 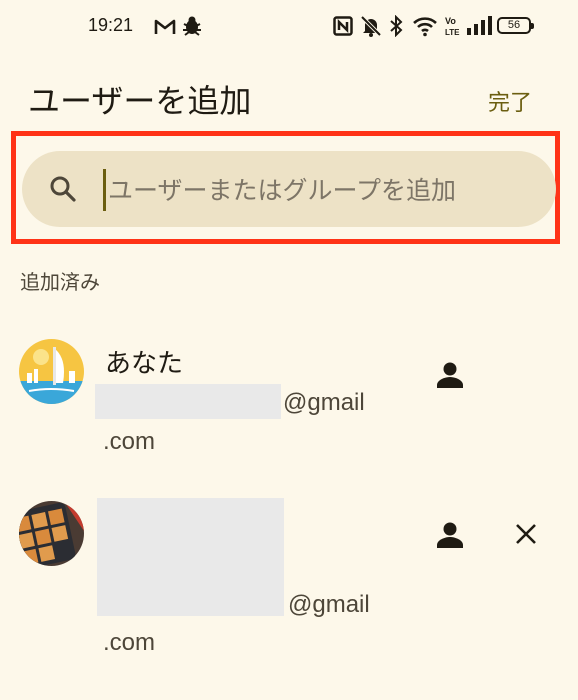 I want to click on bluetooth-icon, so click(x=396, y=26).